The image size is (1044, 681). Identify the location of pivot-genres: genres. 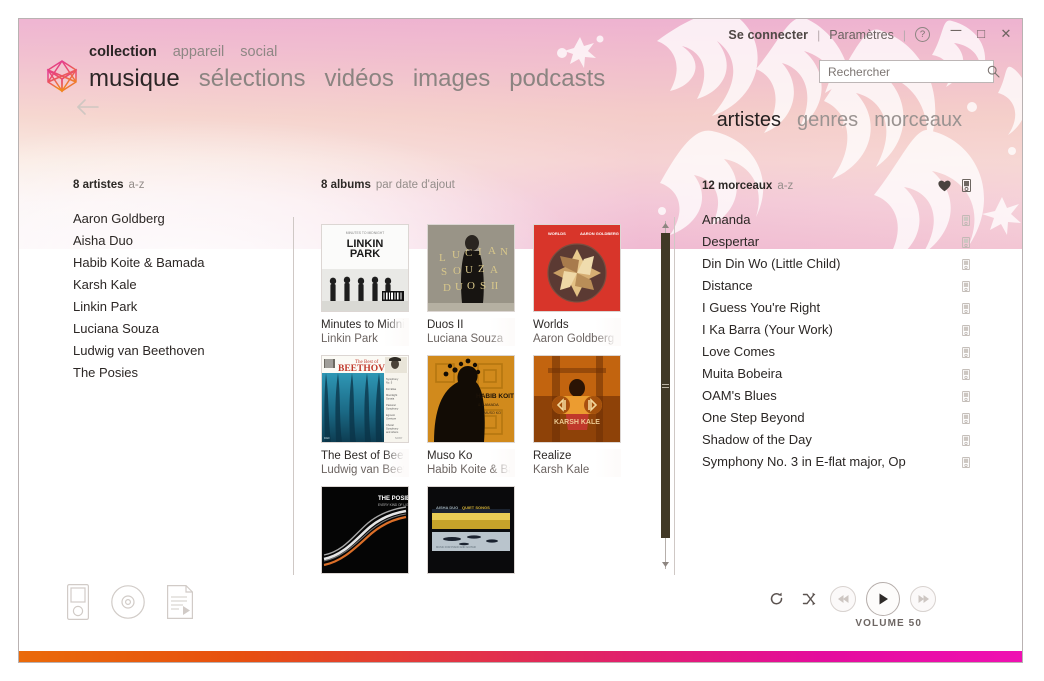
(827, 120).